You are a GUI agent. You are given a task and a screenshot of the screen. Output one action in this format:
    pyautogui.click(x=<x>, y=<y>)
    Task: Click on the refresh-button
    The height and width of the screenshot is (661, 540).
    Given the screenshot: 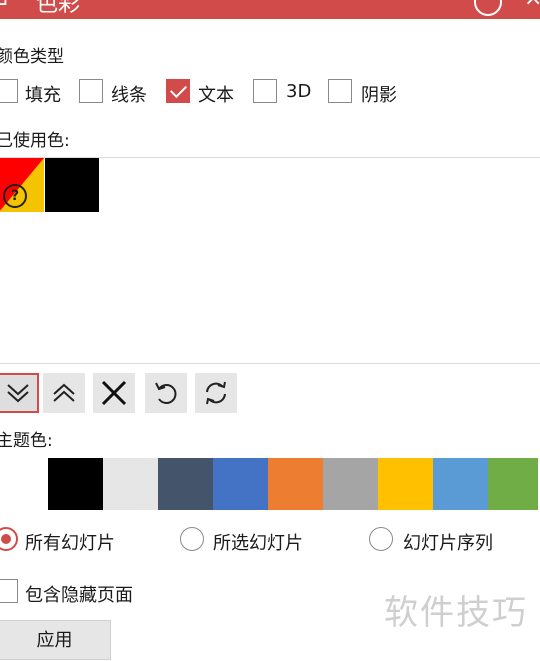 What is the action you would take?
    pyautogui.click(x=216, y=393)
    